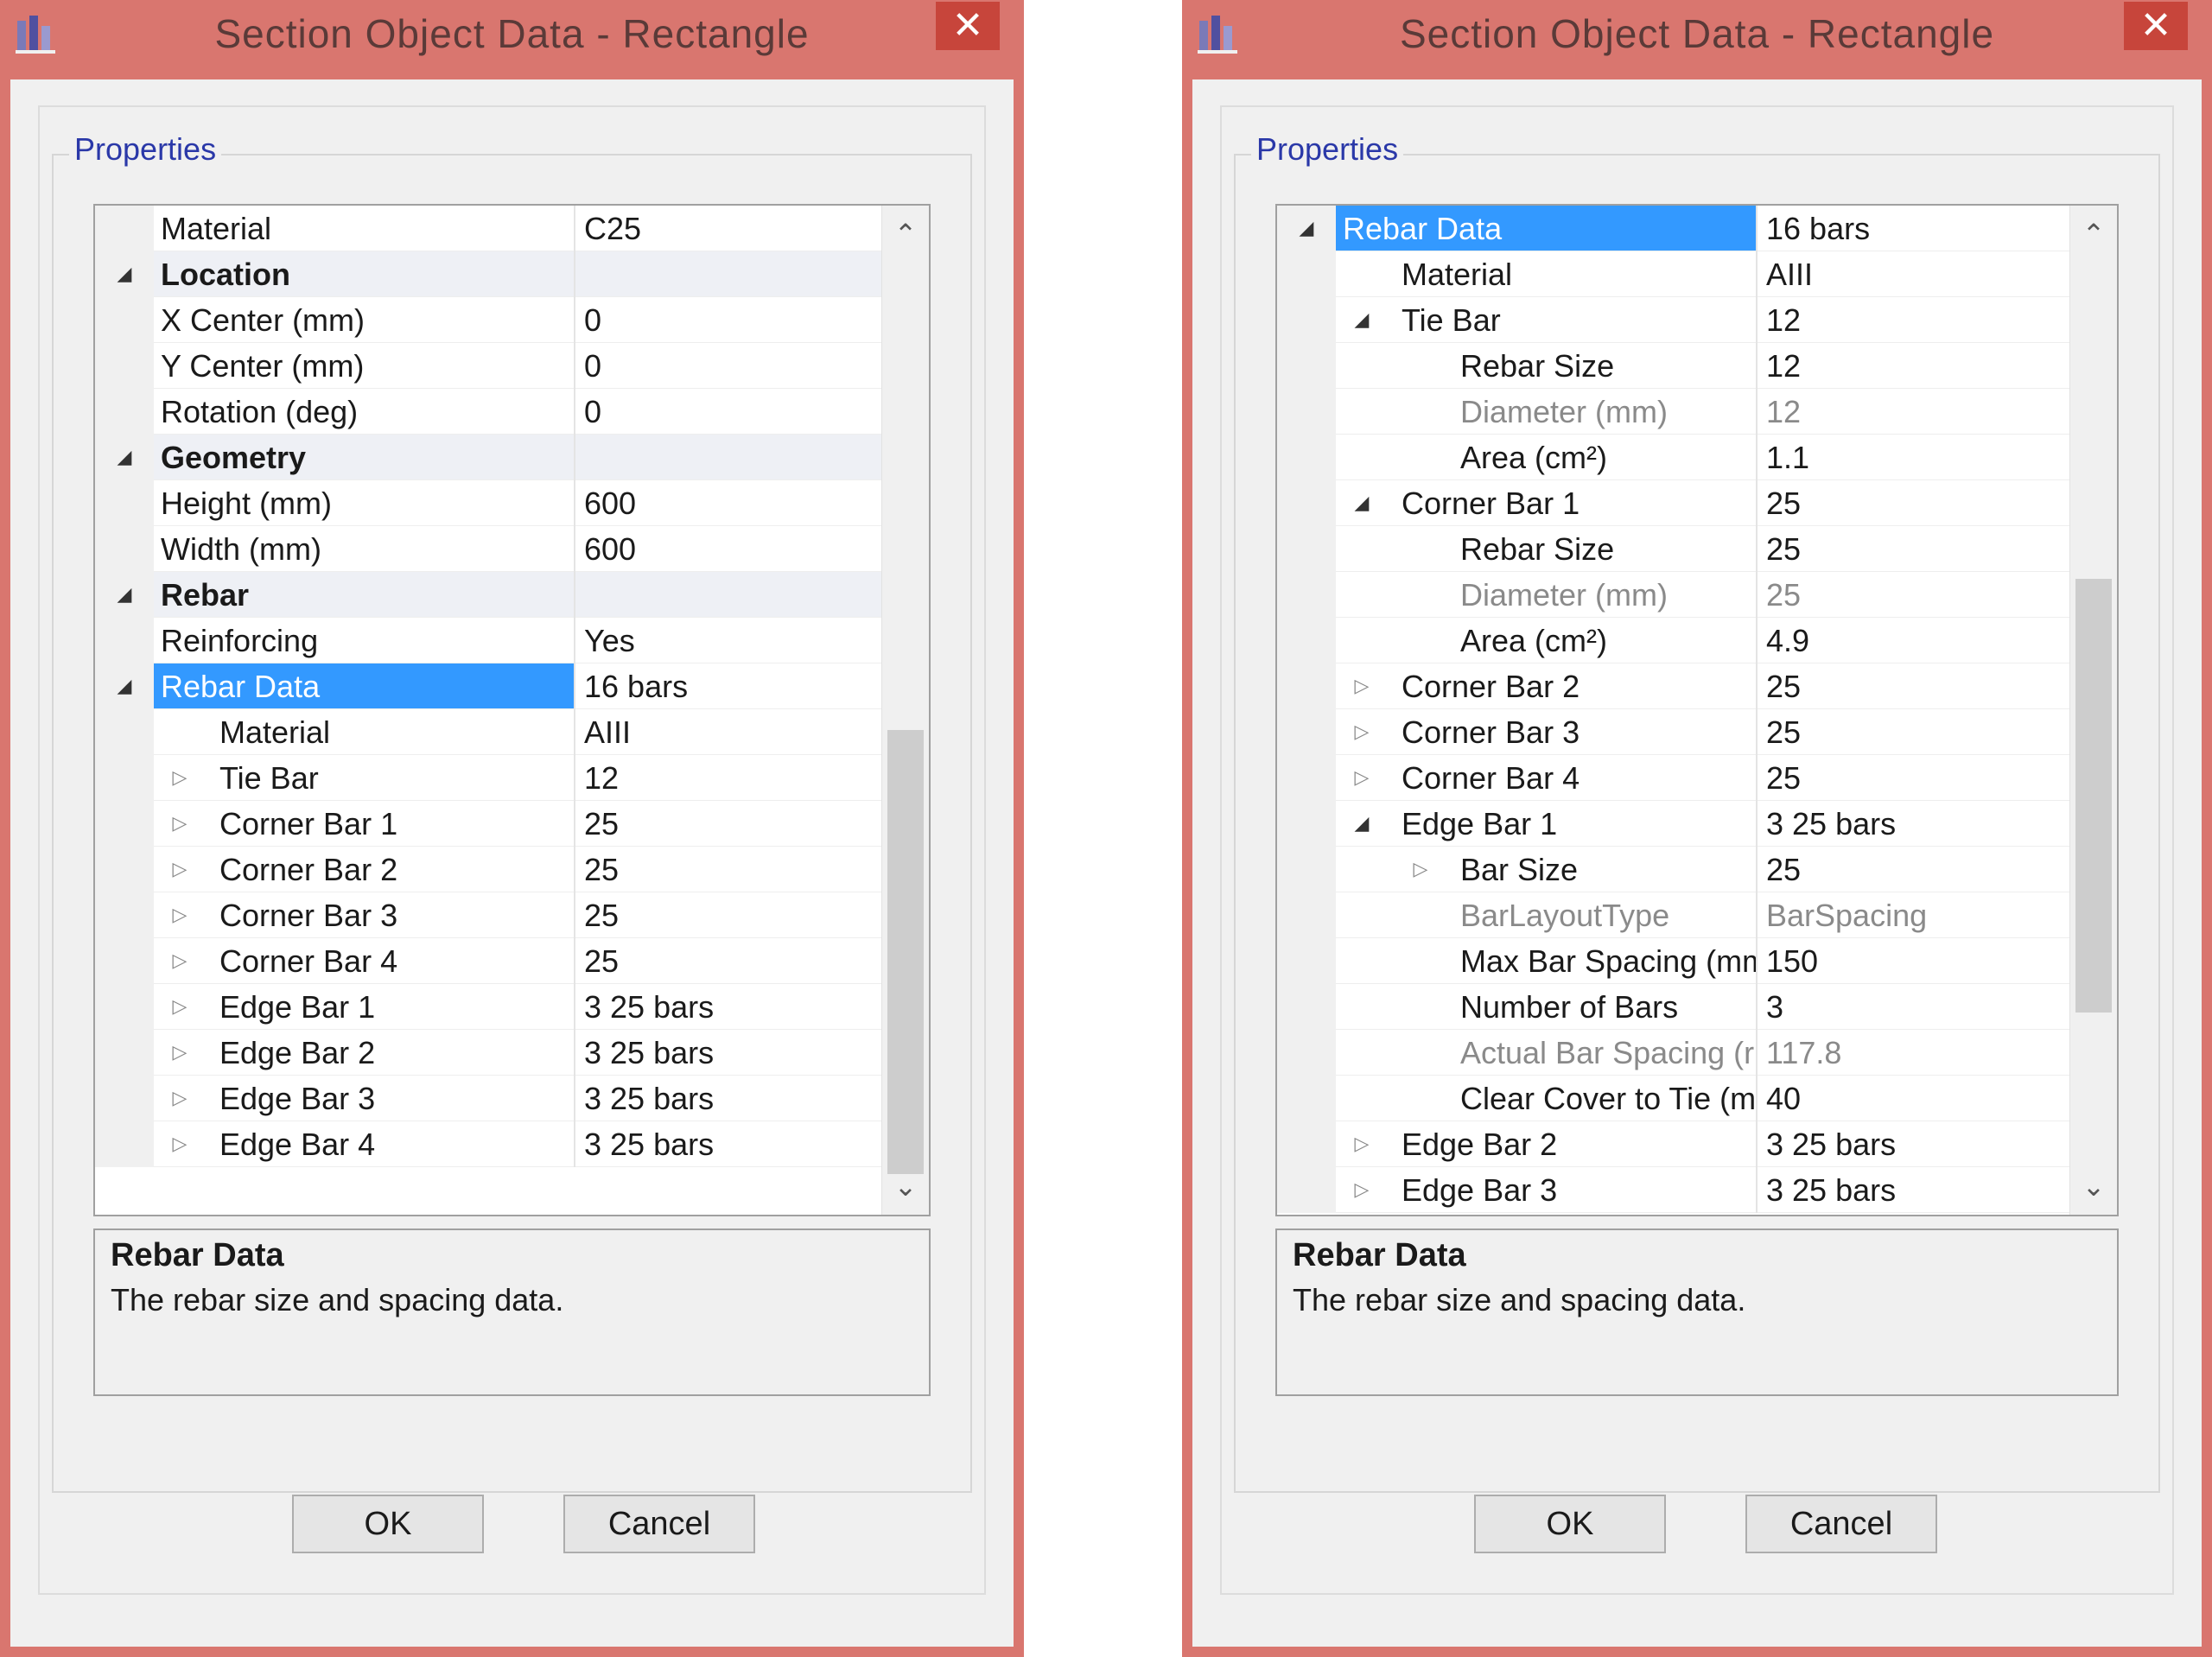 The width and height of the screenshot is (2212, 1657). Describe the element at coordinates (1914, 915) in the screenshot. I see `property-value-cell: BarSpacing` at that location.